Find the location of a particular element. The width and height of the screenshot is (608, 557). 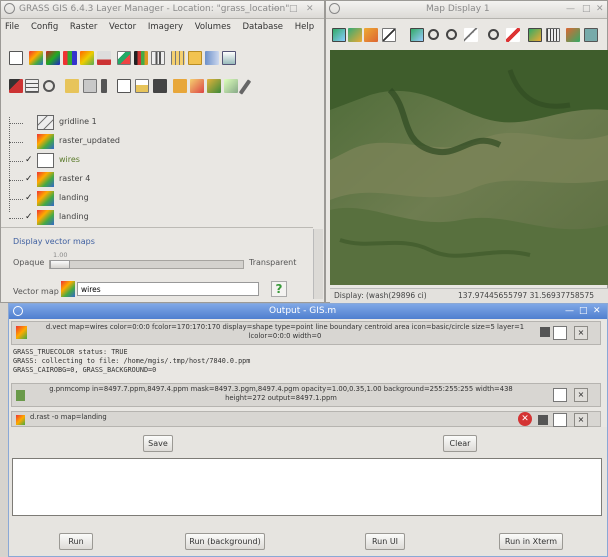

display-map-icon is located at coordinates (339, 35).